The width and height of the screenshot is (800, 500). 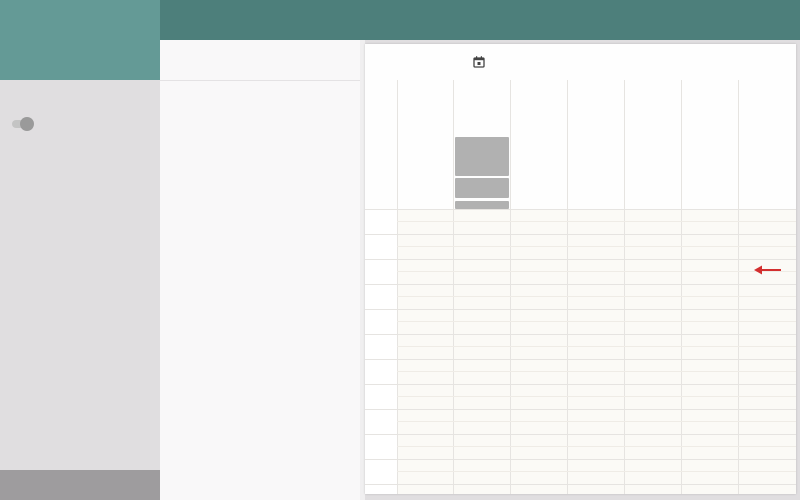 I want to click on middle-panel-header, so click(x=260, y=60).